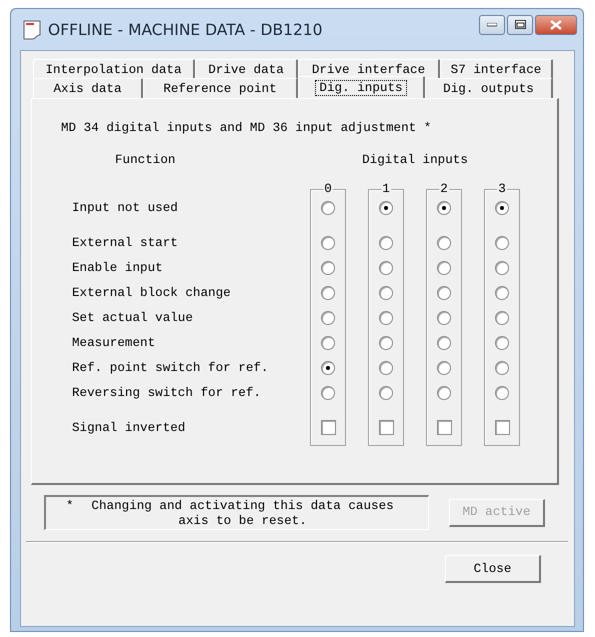 This screenshot has height=637, width=595. I want to click on close-button: Close, so click(493, 569).